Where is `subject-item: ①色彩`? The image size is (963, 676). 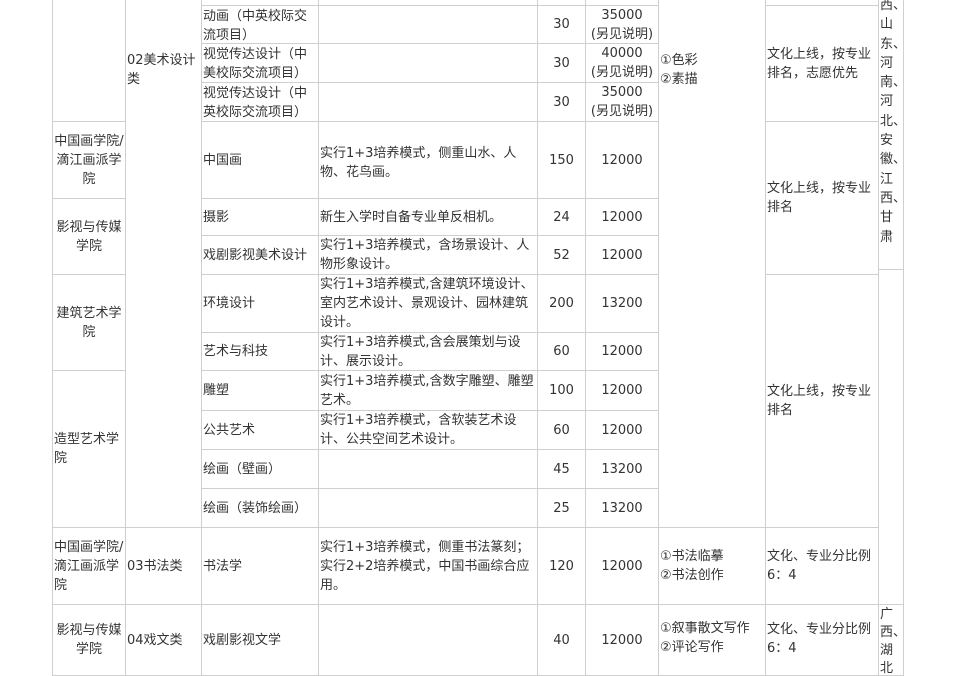 subject-item: ①色彩 is located at coordinates (679, 60).